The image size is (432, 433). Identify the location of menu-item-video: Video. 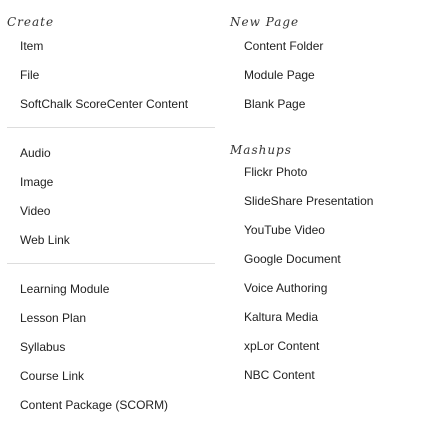
(115, 216).